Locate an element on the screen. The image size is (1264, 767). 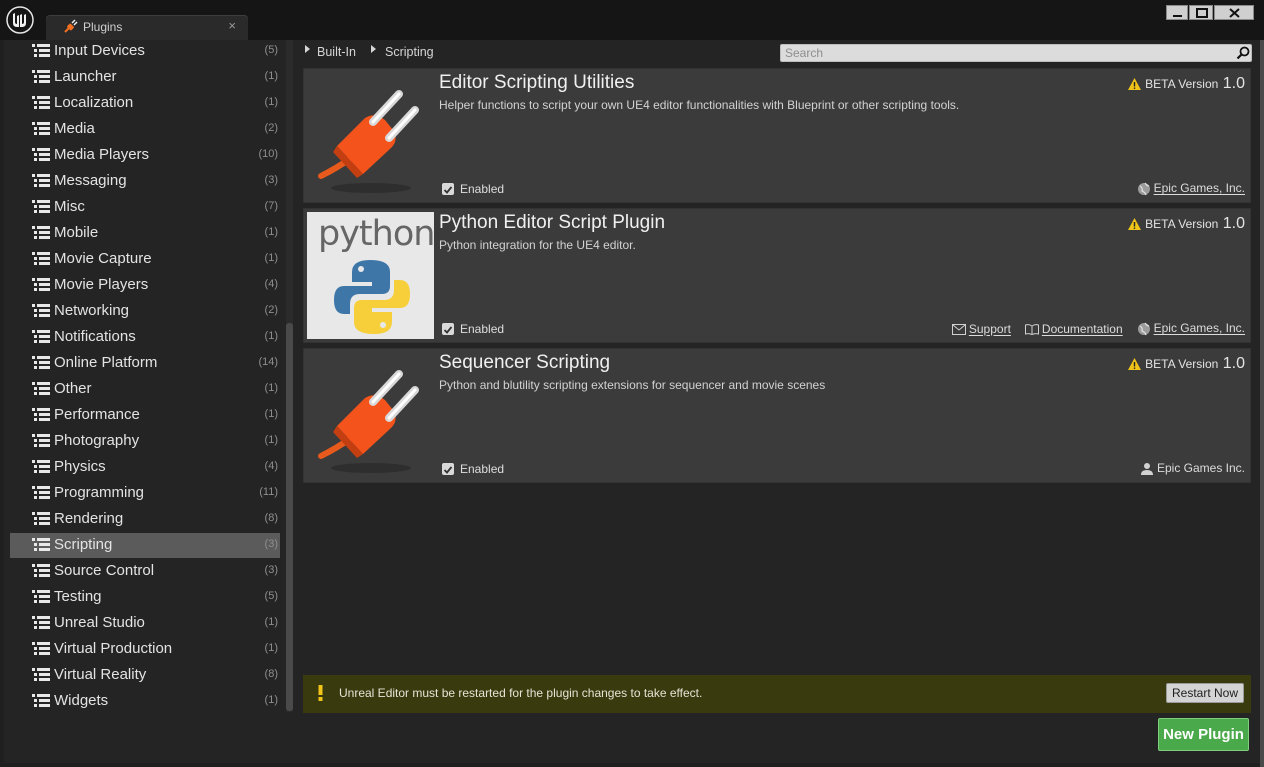
envelope-icon is located at coordinates (958, 330).